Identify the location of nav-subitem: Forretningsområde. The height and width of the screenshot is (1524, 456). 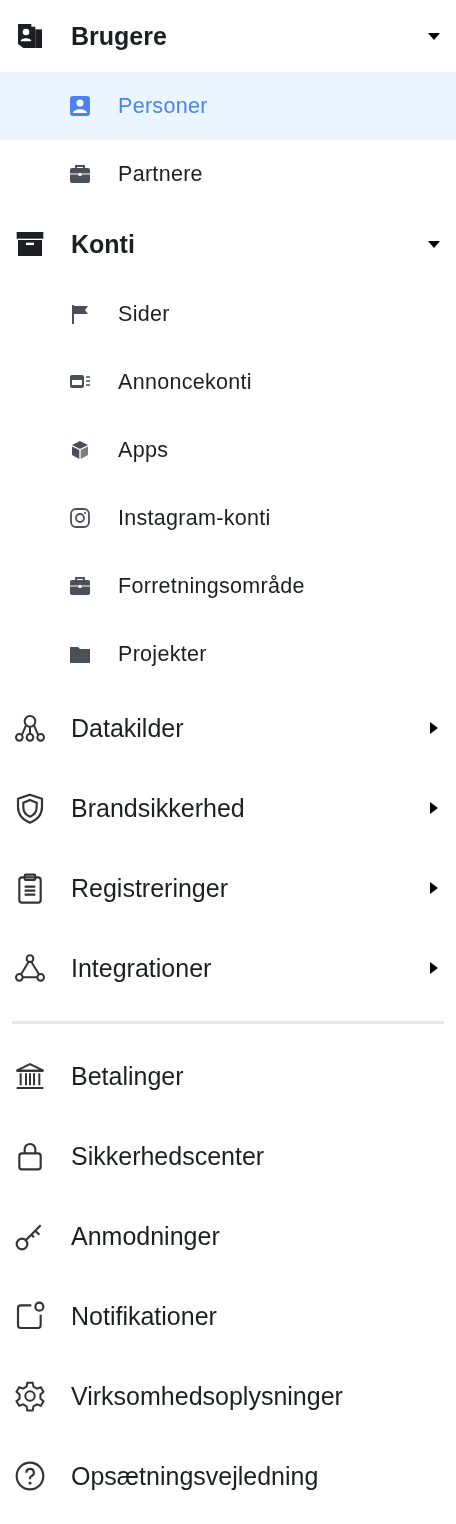
(228, 586).